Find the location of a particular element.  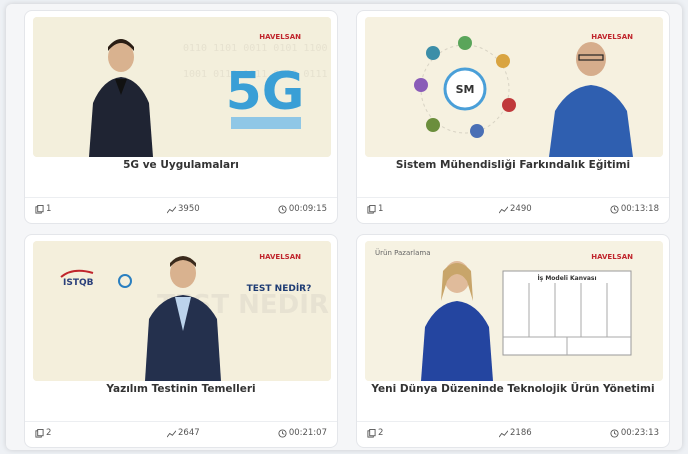

thumbnail-image: TEST NEDİR ISTQB TEST NEDİR? HAVELSAN is located at coordinates (182, 311).